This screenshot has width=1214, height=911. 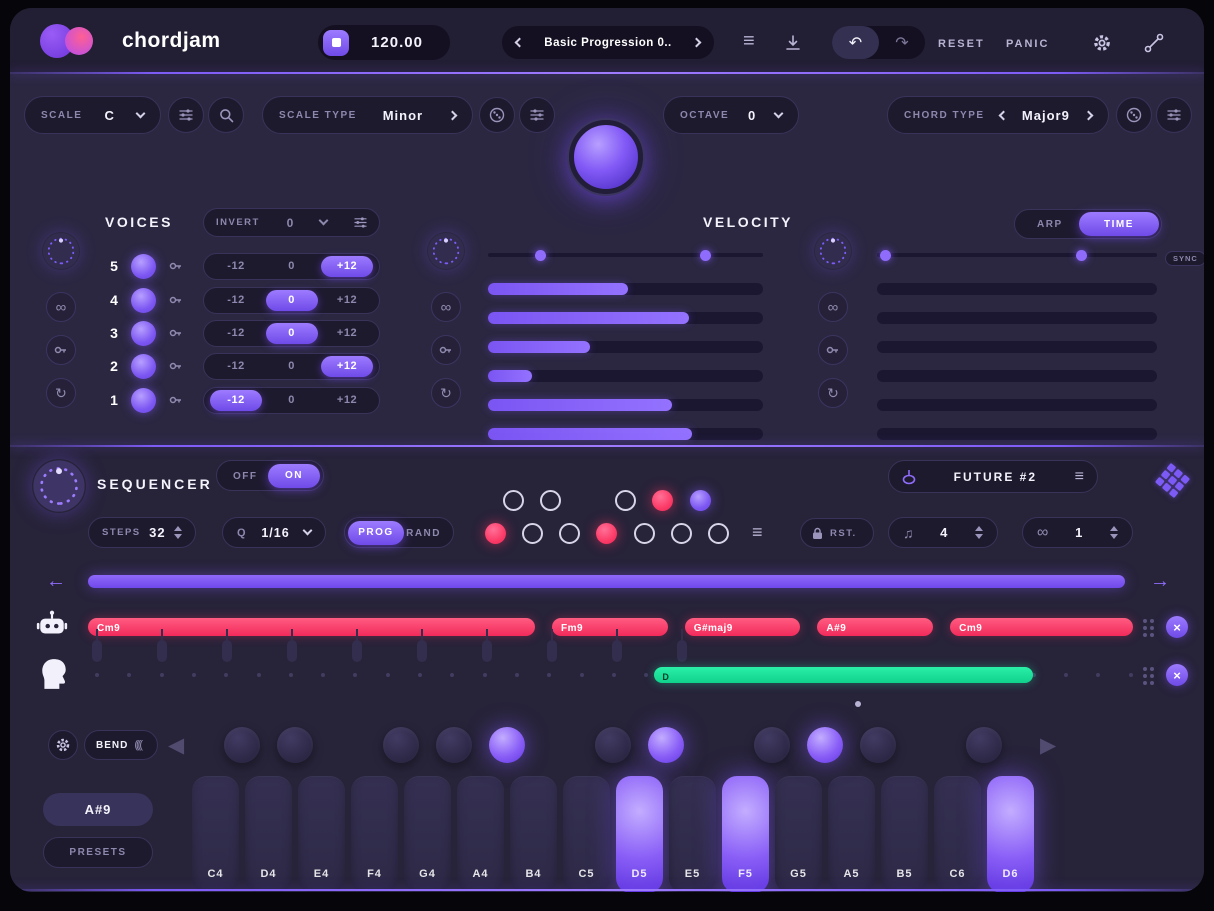 I want to click on chord-track-drag-handle, so click(x=1148, y=628).